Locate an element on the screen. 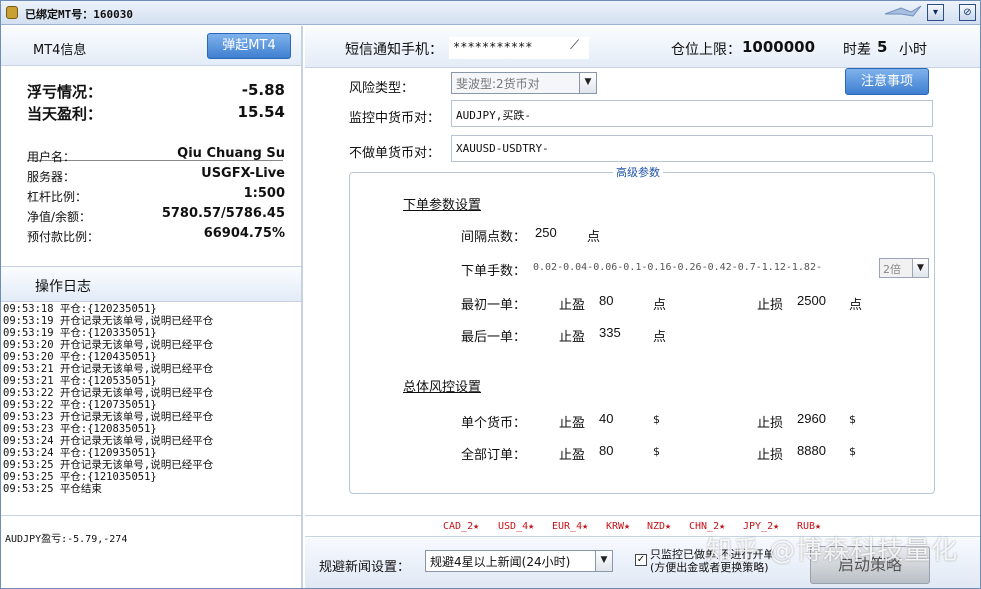 The image size is (981, 589). username-value: Qiu Chuang Su is located at coordinates (231, 153).